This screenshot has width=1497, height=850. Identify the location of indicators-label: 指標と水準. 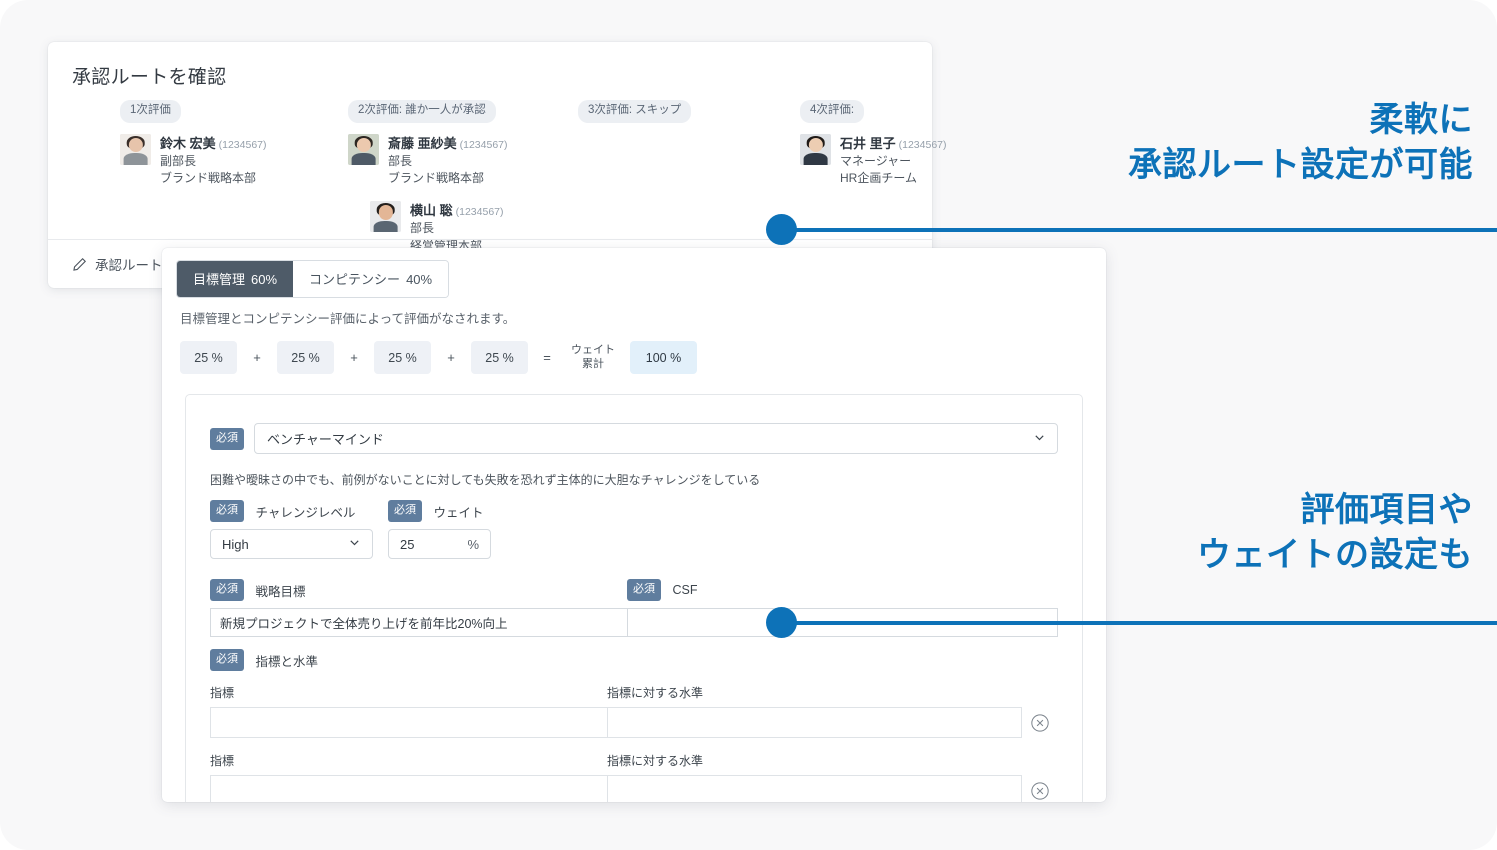
(286, 661).